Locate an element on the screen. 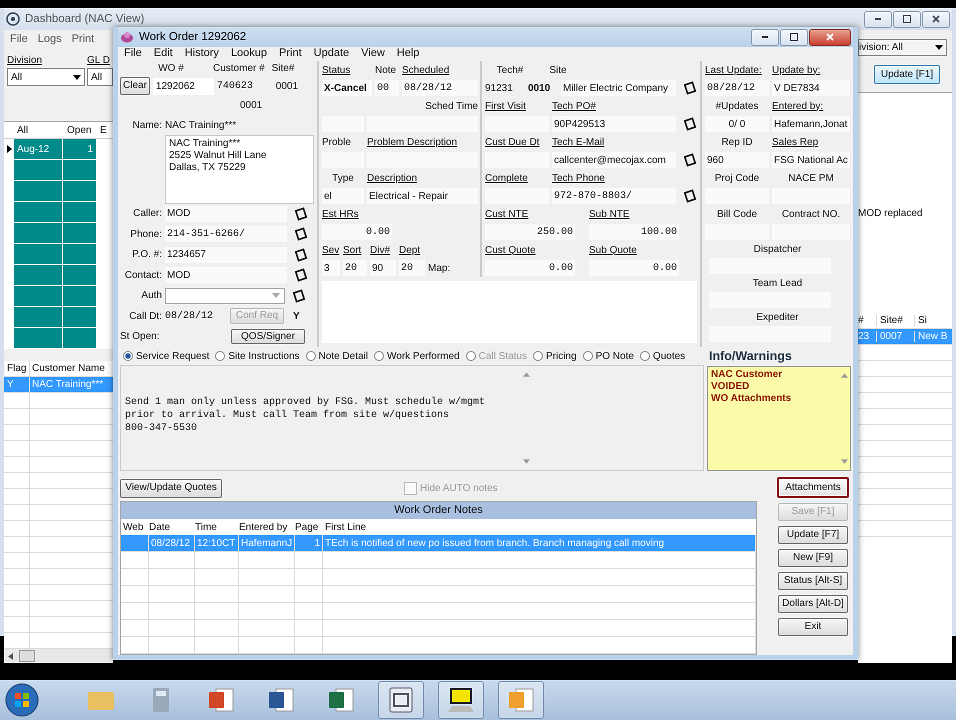 This screenshot has width=956, height=720. app-icon is located at coordinates (127, 37).